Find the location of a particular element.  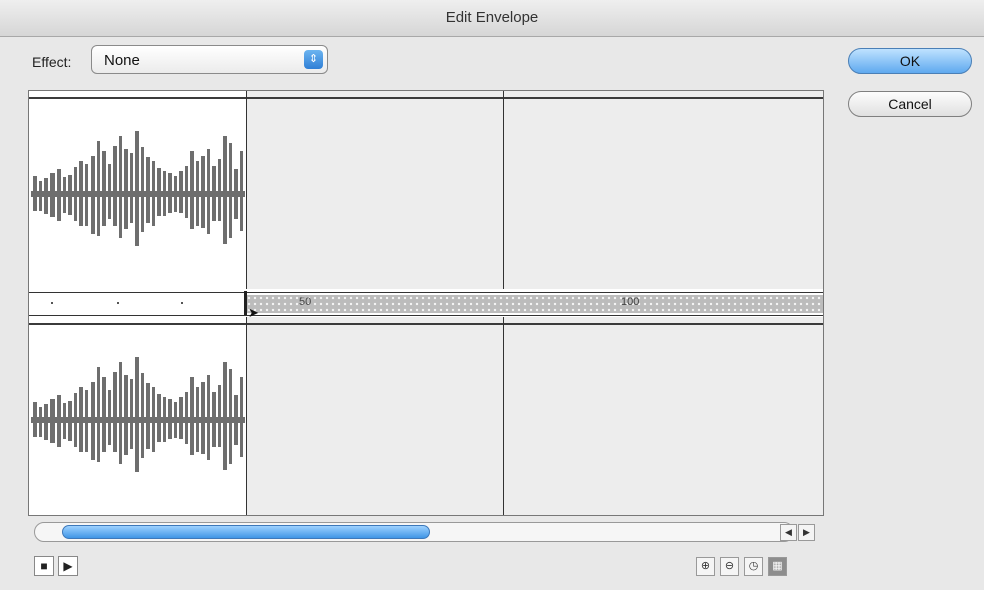

seconds-button: ◷ is located at coordinates (753, 566).